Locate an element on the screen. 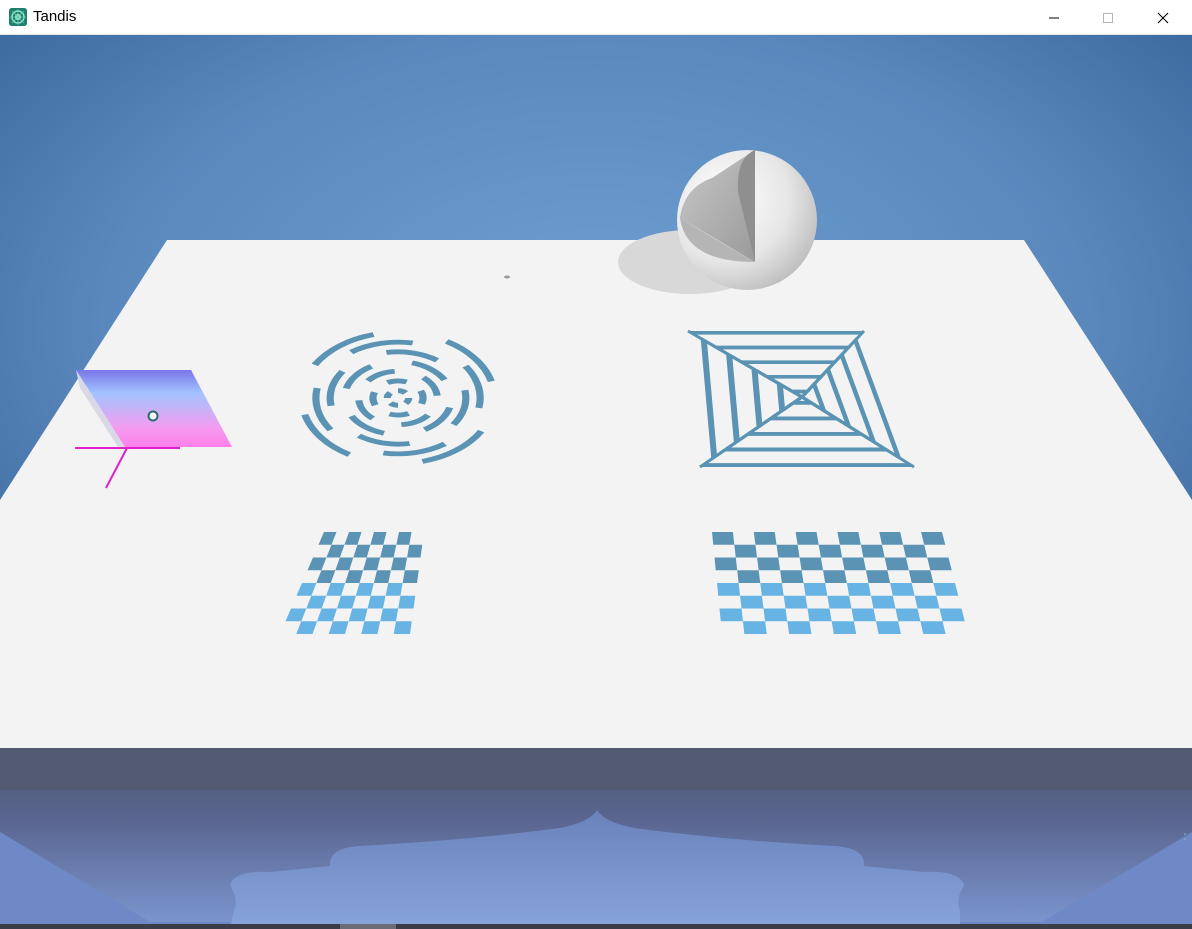  minimize-button is located at coordinates (1054, 17).